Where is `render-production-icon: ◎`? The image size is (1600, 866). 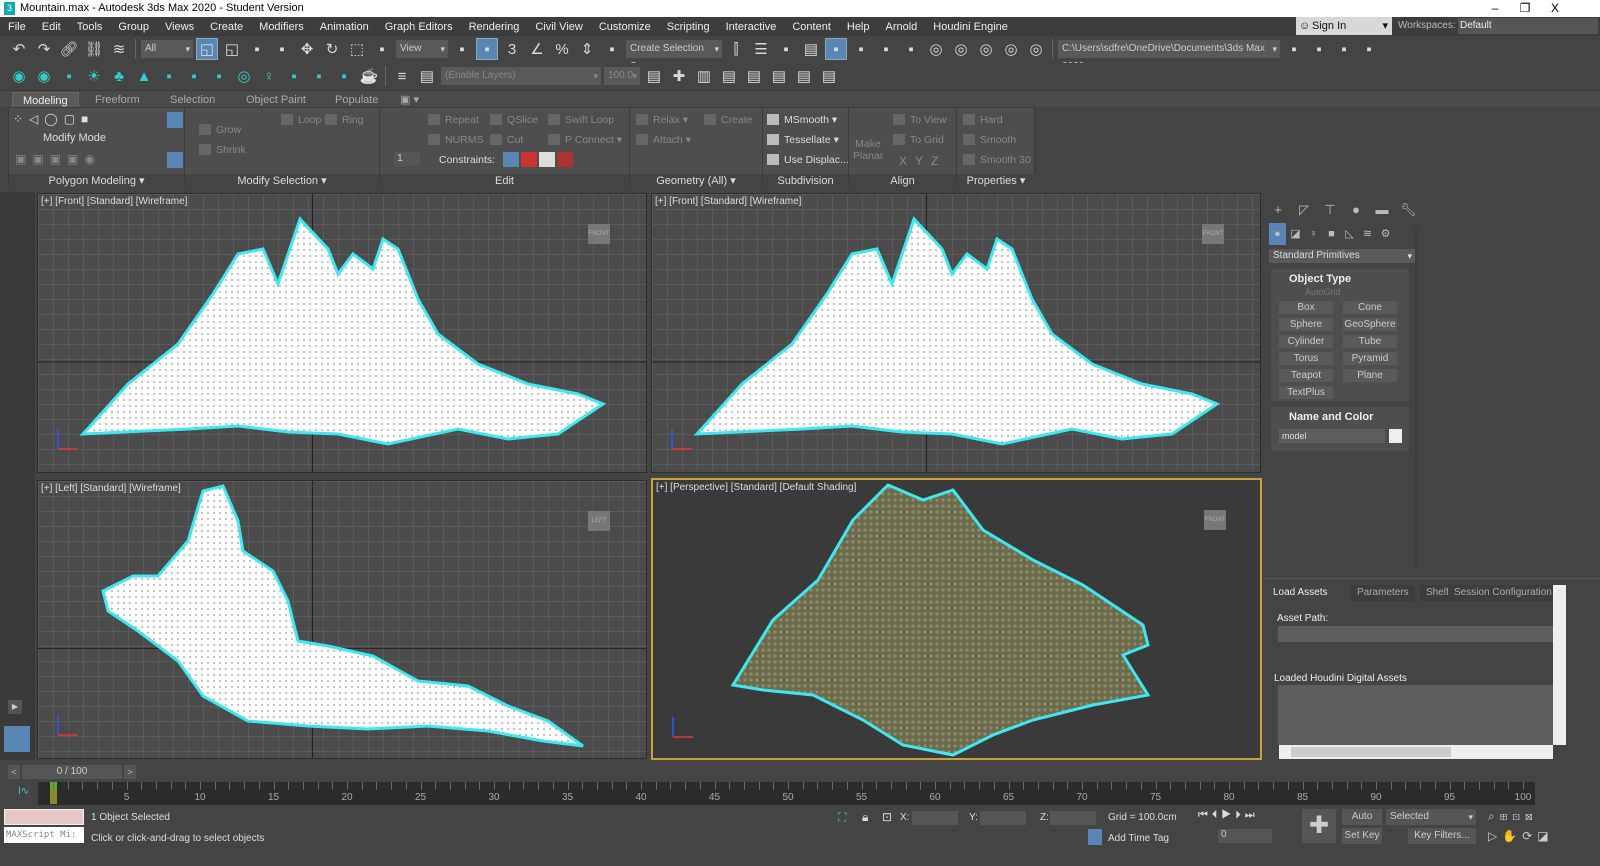
render-production-icon: ◎ is located at coordinates (986, 49).